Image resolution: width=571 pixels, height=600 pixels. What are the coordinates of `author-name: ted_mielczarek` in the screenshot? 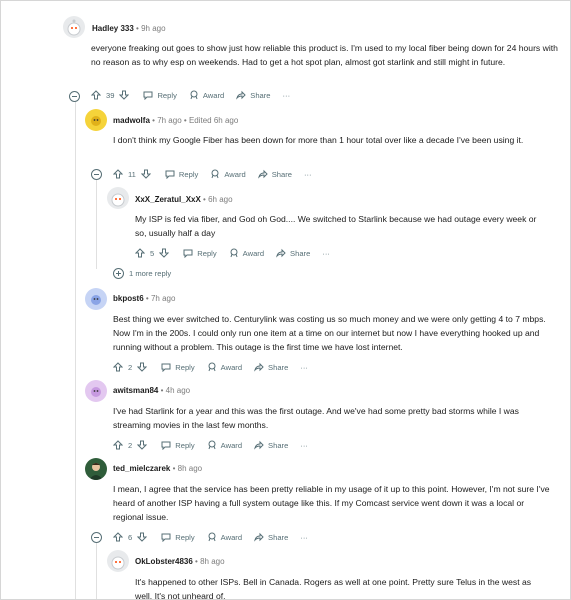 It's located at (141, 468).